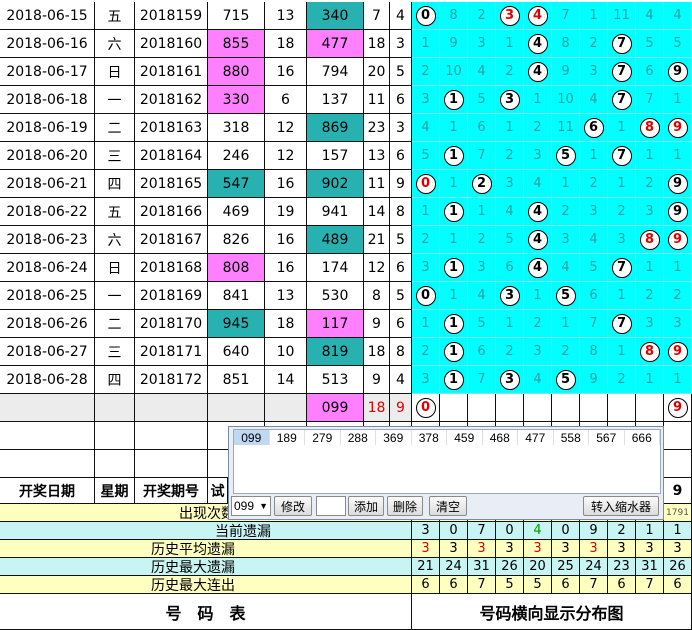 The height and width of the screenshot is (630, 692). Describe the element at coordinates (377, 44) in the screenshot. I see `trial-sum-cell: 18` at that location.